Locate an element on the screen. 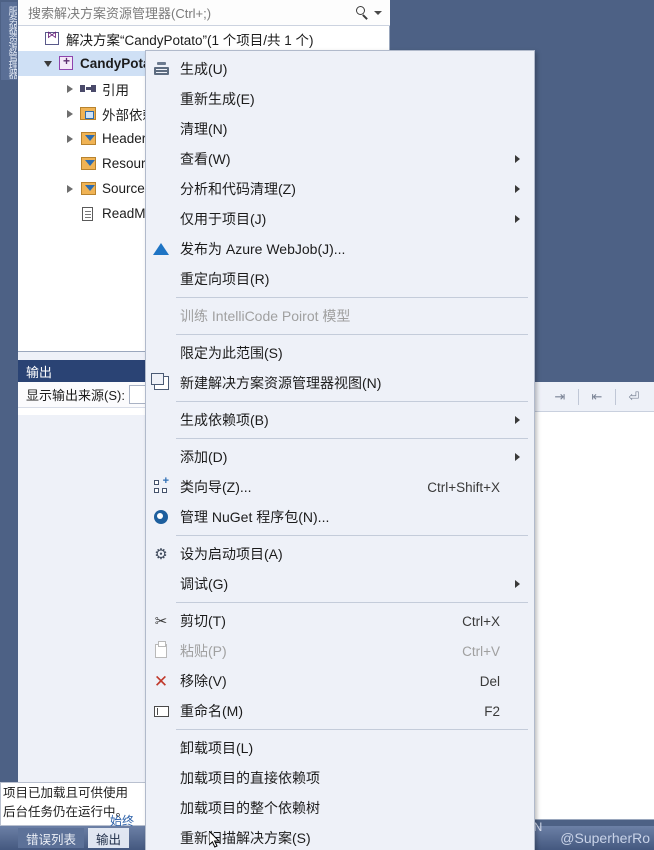  bottom-tab: 输出 is located at coordinates (109, 838).